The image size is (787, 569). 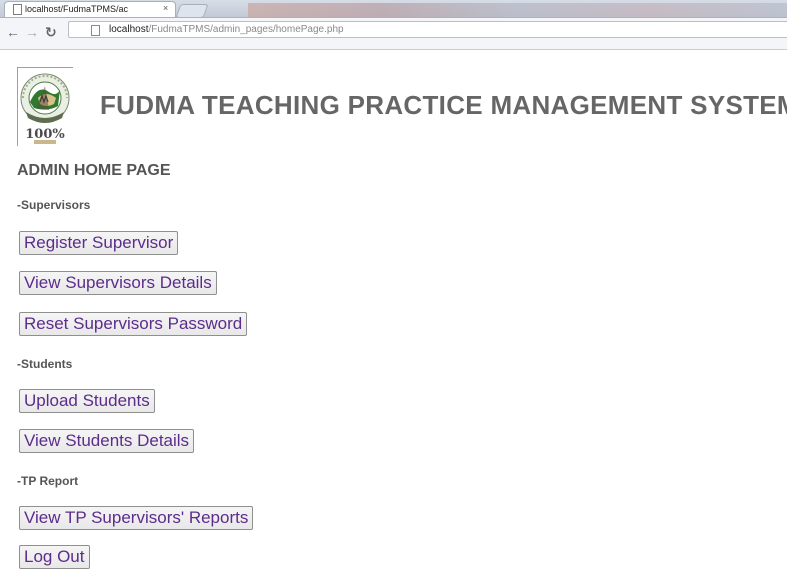 I want to click on log-out-button: Log Out, so click(x=54, y=557).